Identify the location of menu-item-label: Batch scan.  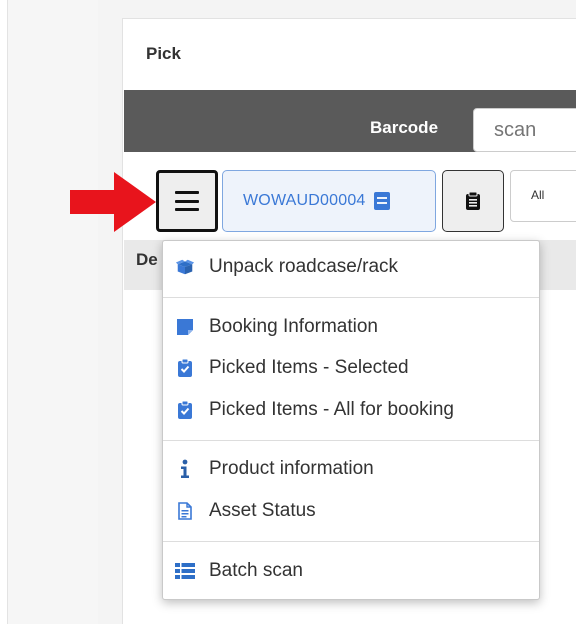
(256, 570).